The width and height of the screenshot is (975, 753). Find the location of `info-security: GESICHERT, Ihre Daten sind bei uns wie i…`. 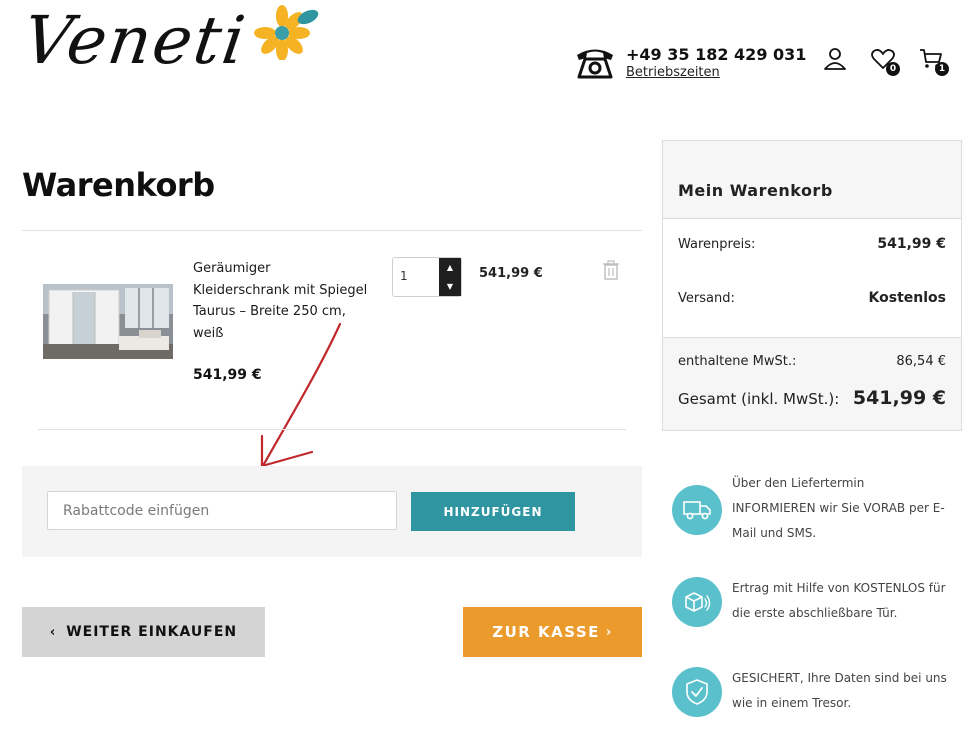

info-security: GESICHERT, Ihre Daten sind bei uns wie i… is located at coordinates (809, 691).